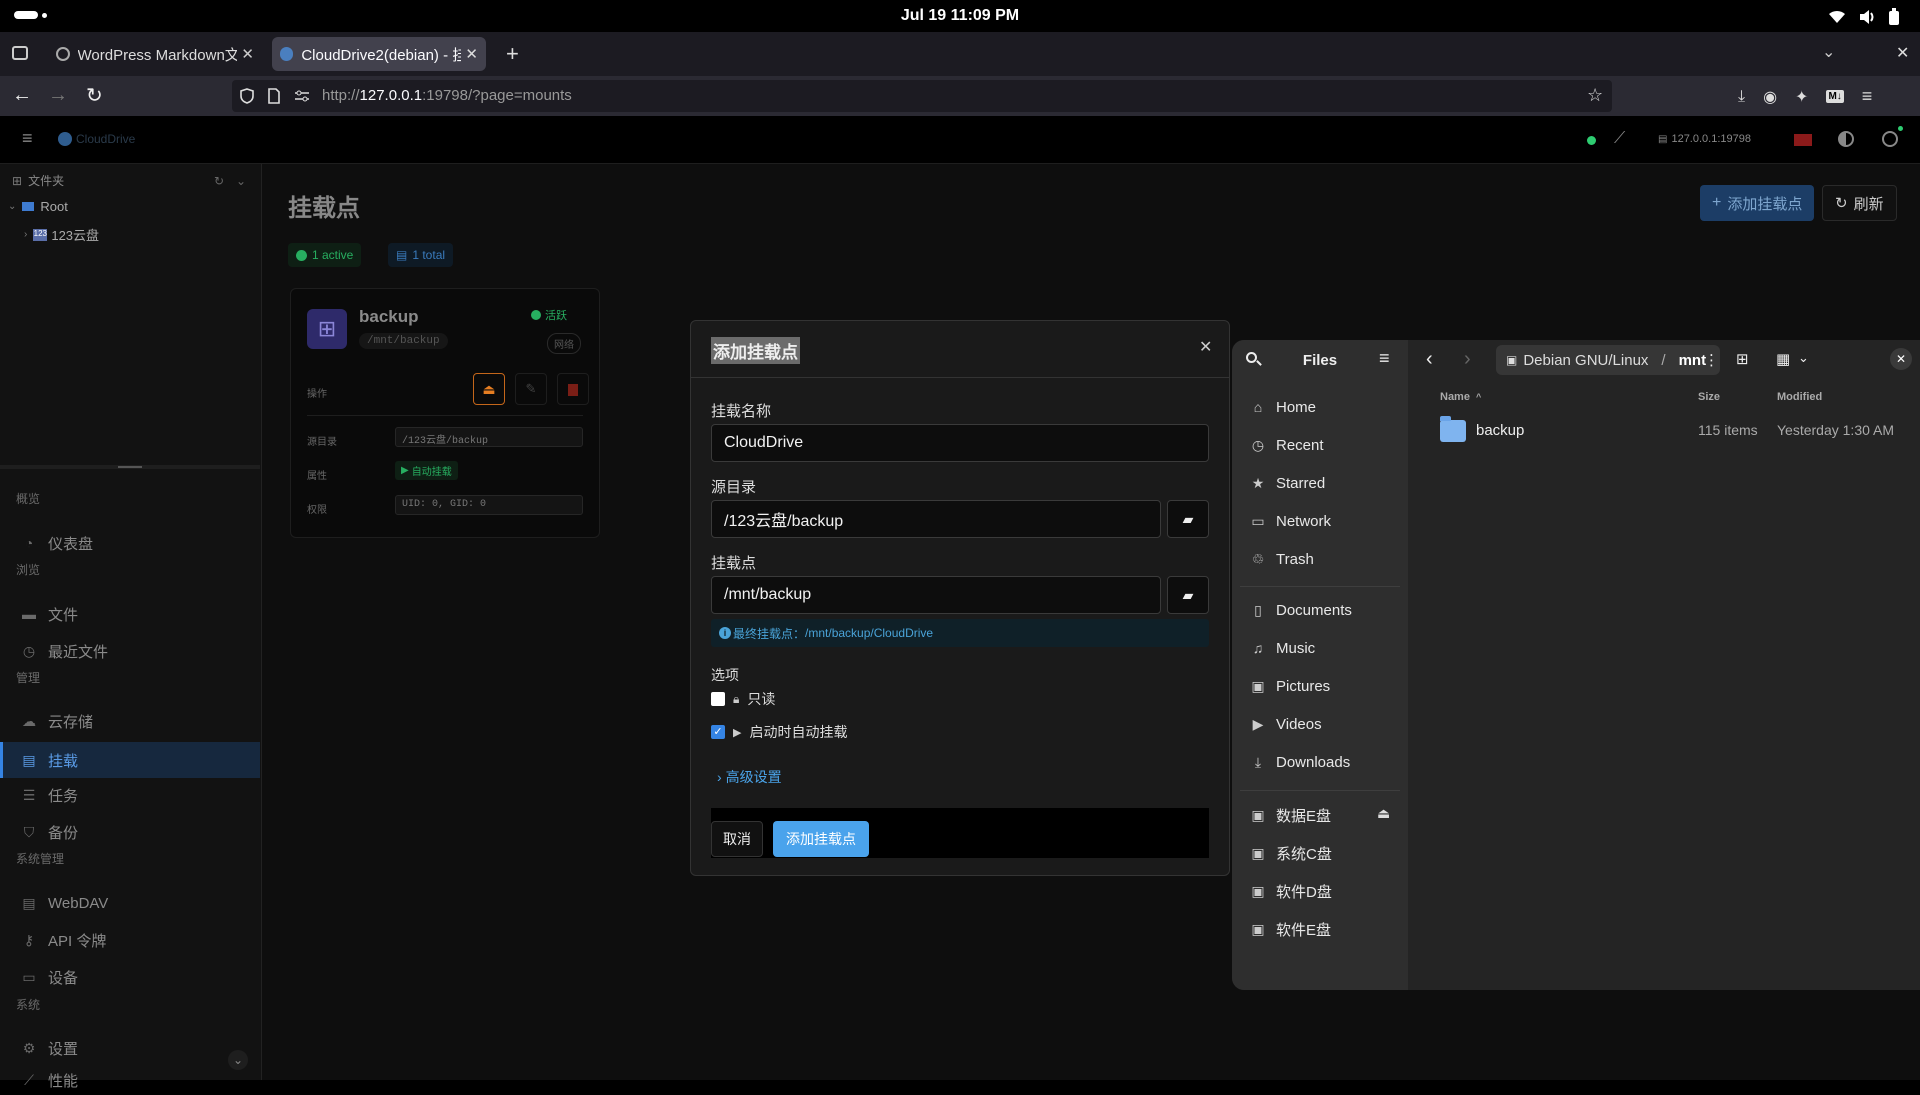 The image size is (1920, 1095). What do you see at coordinates (49, 977) in the screenshot?
I see `nav-devices: ▭ 设备` at bounding box center [49, 977].